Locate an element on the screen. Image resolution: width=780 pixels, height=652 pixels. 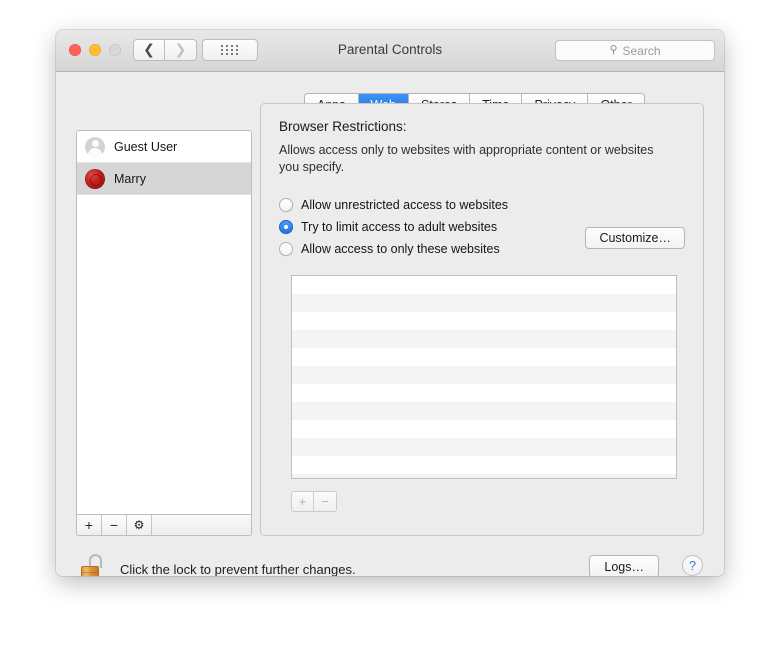
panel-heading: Browser Restrictions: is located at coordinates (343, 126).